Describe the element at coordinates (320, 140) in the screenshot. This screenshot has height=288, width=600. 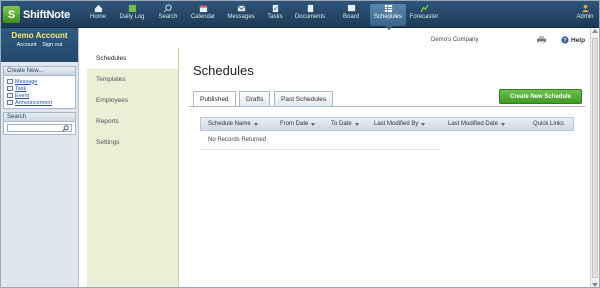
I see `empty-message: No Records Returned` at that location.